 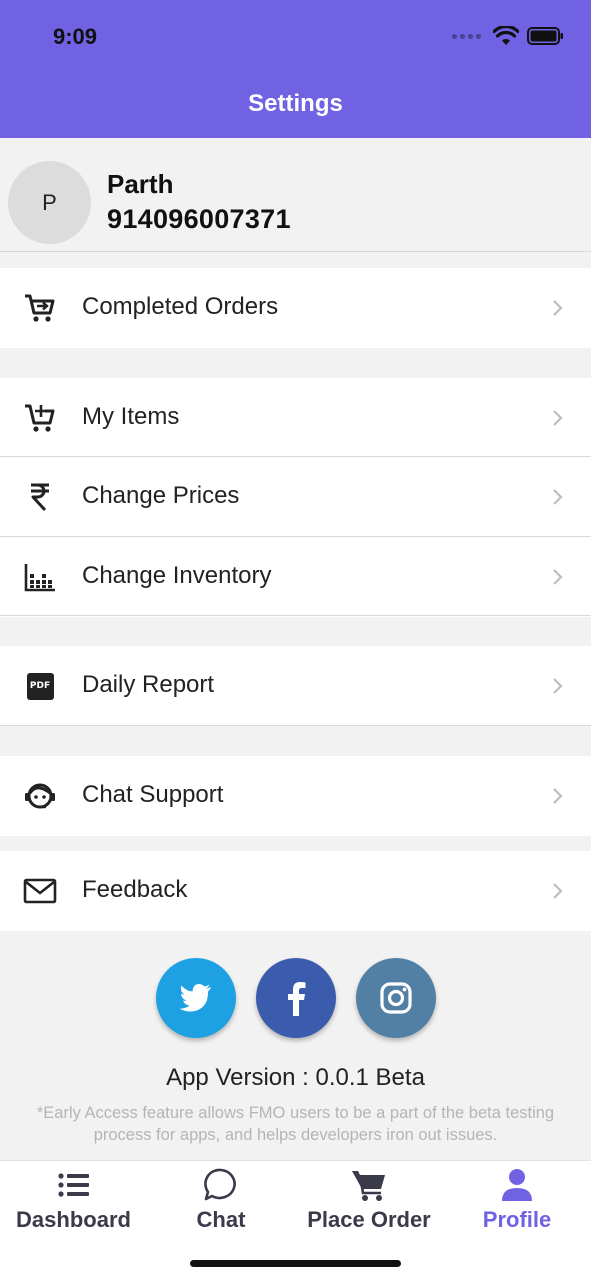 I want to click on header-bar: 9:09 Settings, so click(x=295, y=69).